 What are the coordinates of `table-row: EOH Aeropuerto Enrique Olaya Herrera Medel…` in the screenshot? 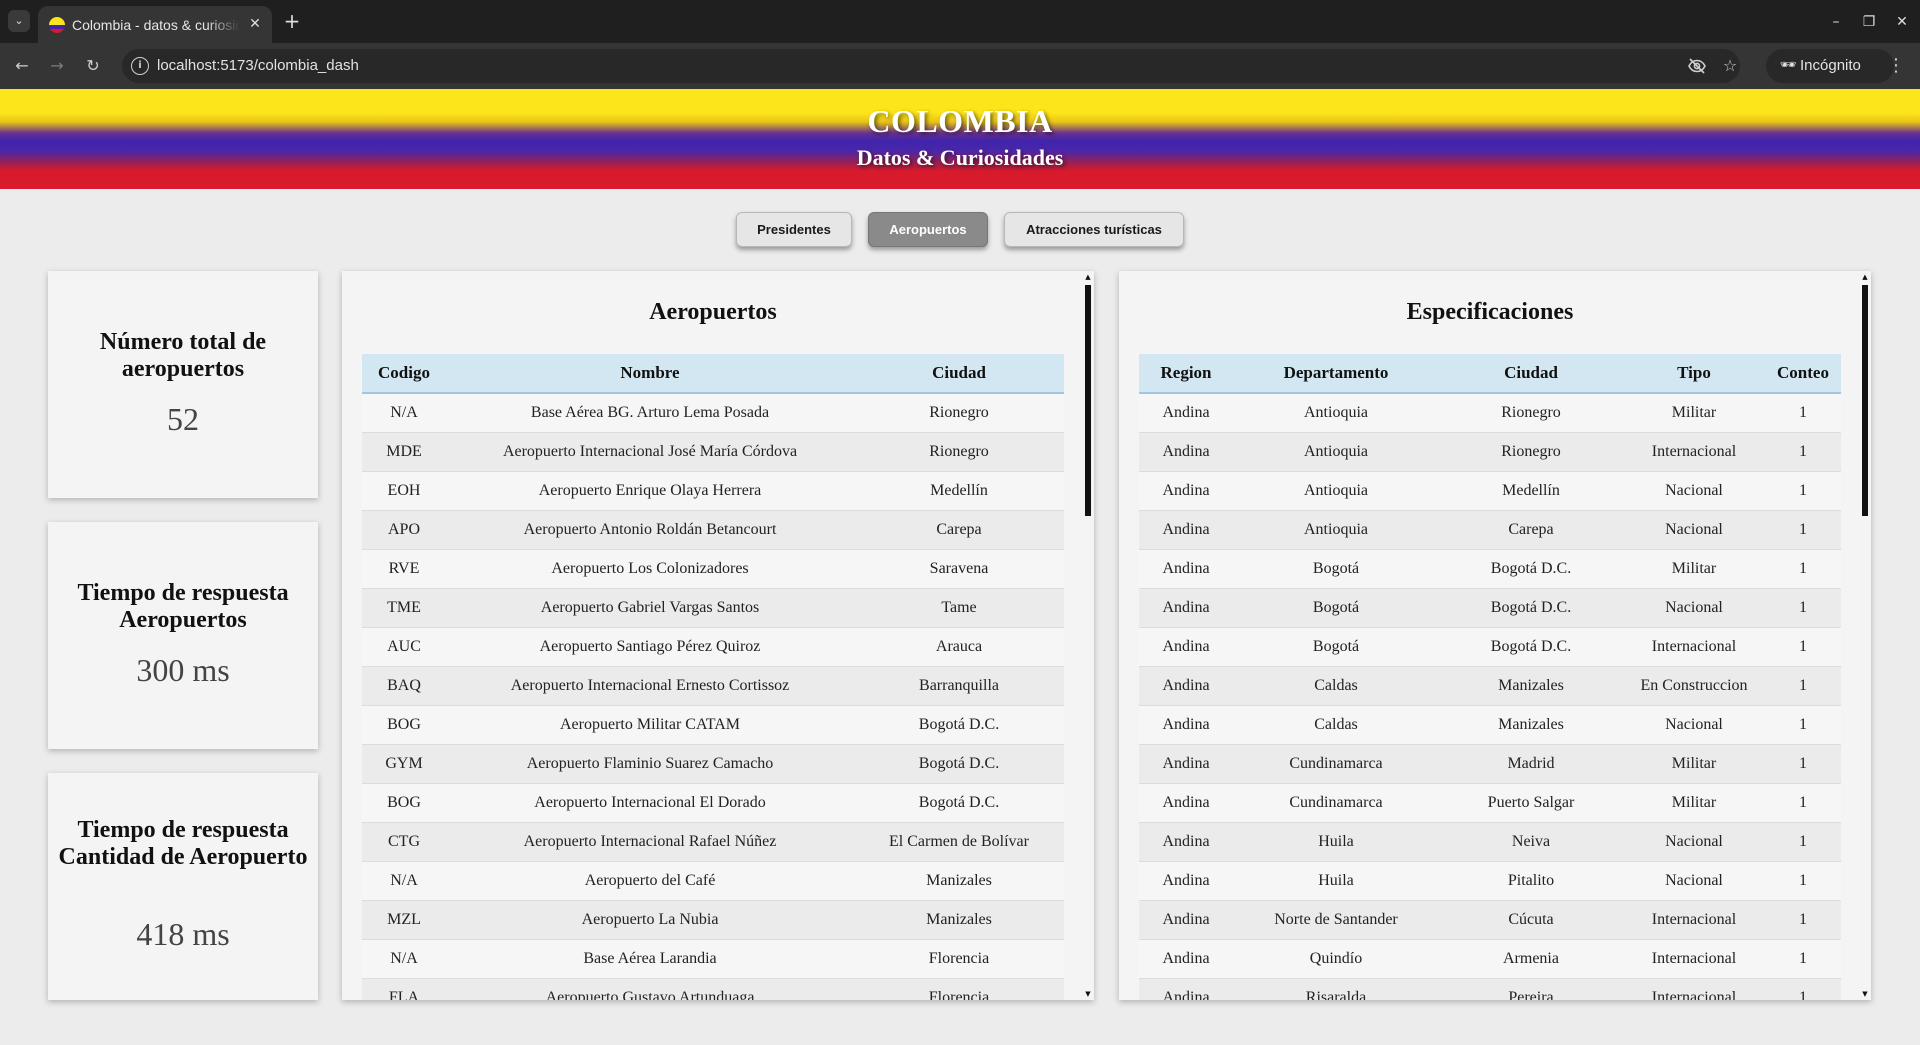 It's located at (713, 491).